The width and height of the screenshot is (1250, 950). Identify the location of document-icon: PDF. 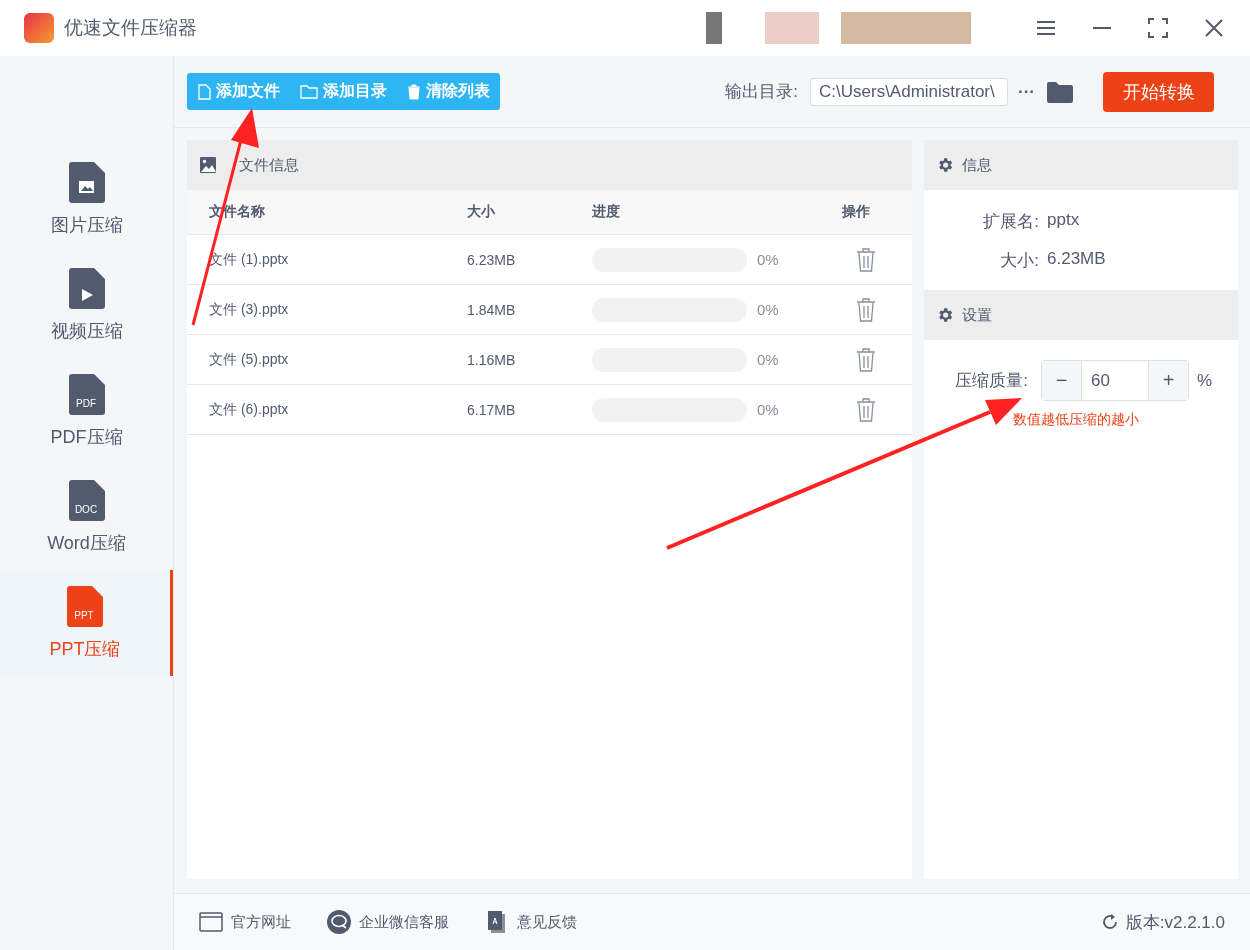
(86, 394).